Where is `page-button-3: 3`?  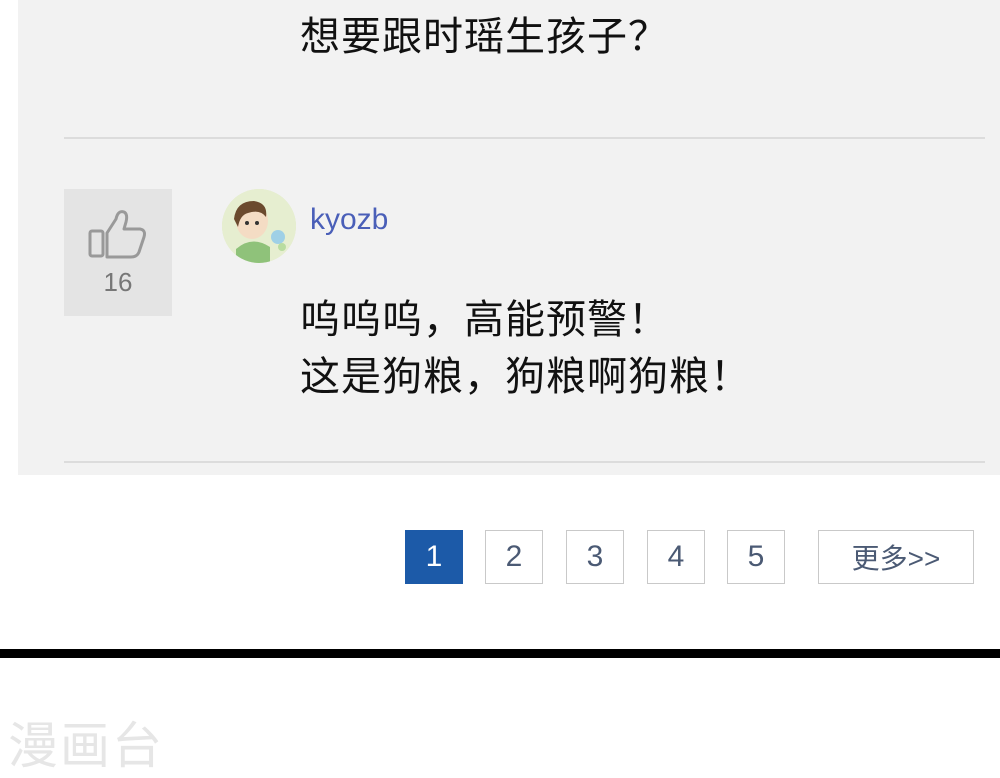 page-button-3: 3 is located at coordinates (595, 557).